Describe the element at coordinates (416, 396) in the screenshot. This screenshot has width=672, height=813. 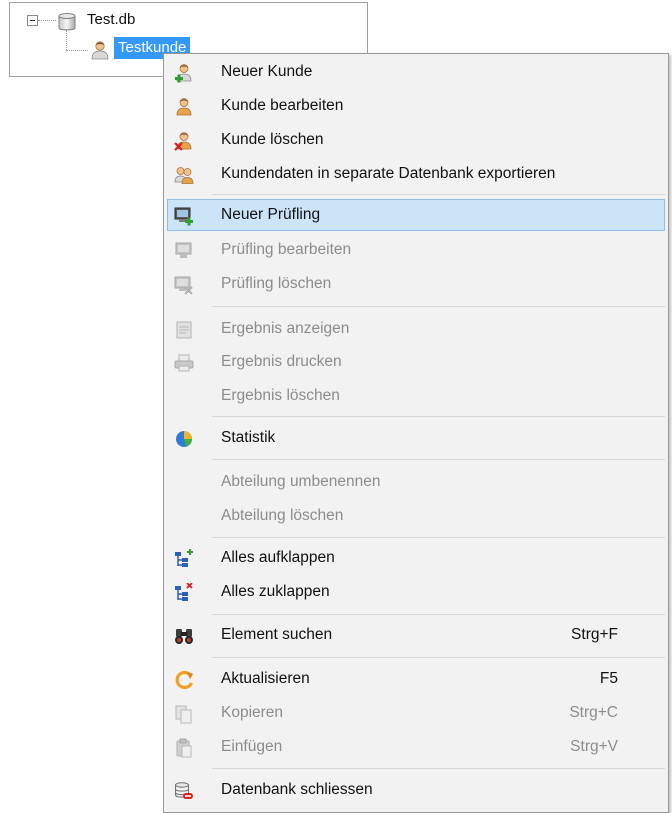
I see `menu-item-delete-result: Ergebnis löschen` at that location.